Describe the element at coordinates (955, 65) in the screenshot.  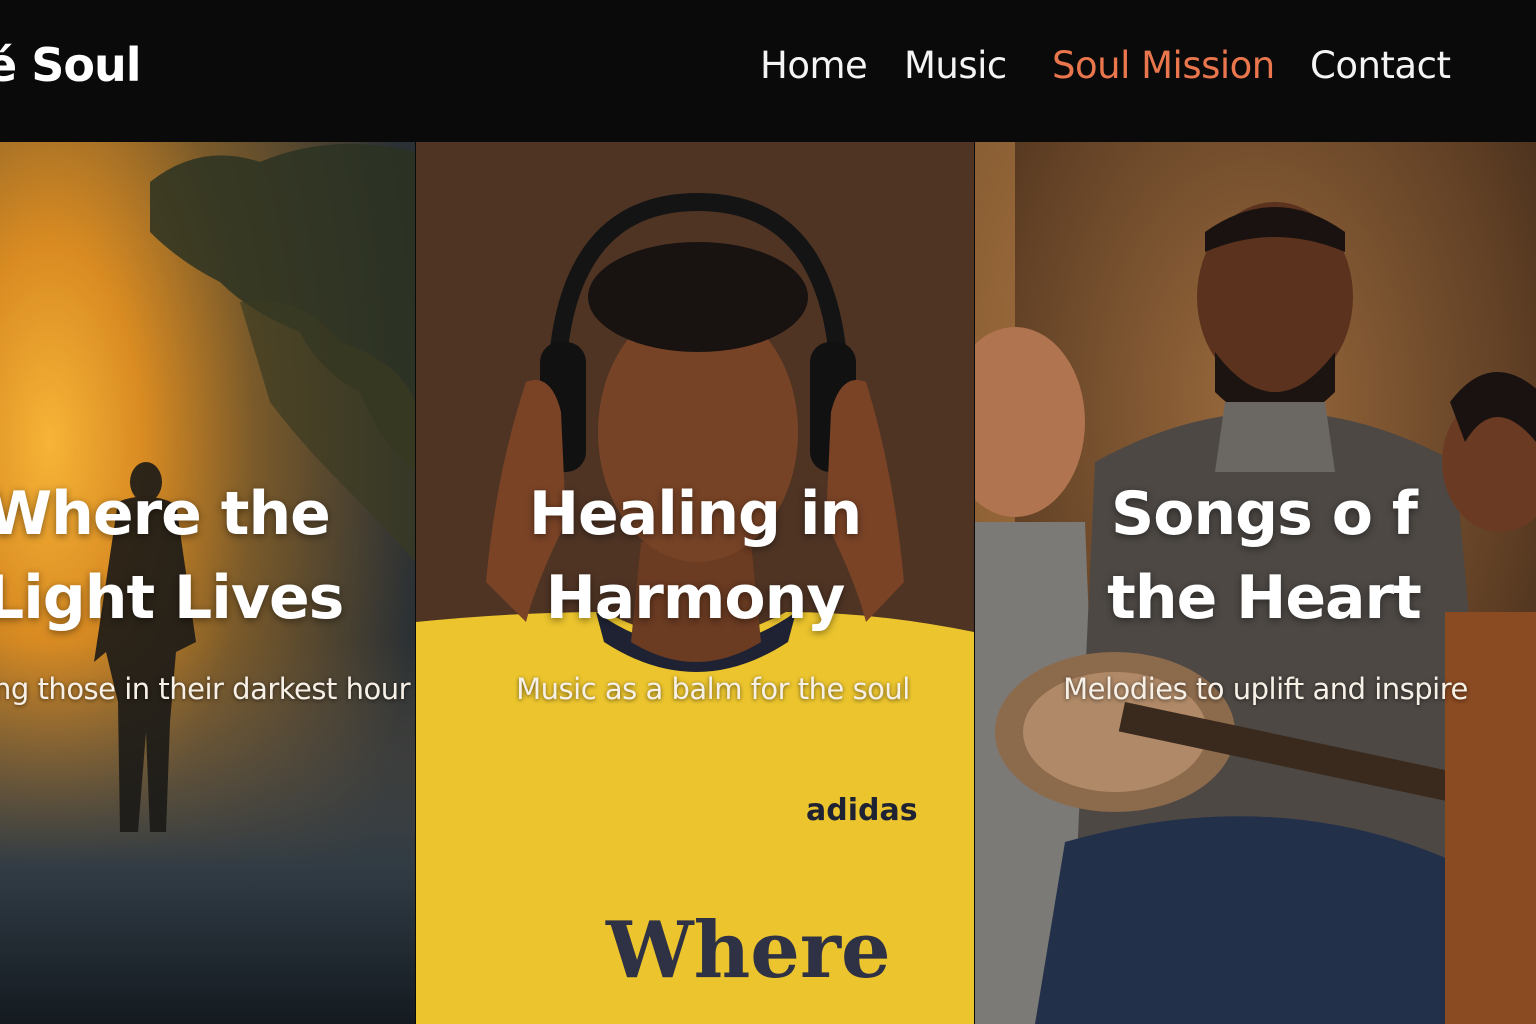
I see `nav-music: Music` at that location.